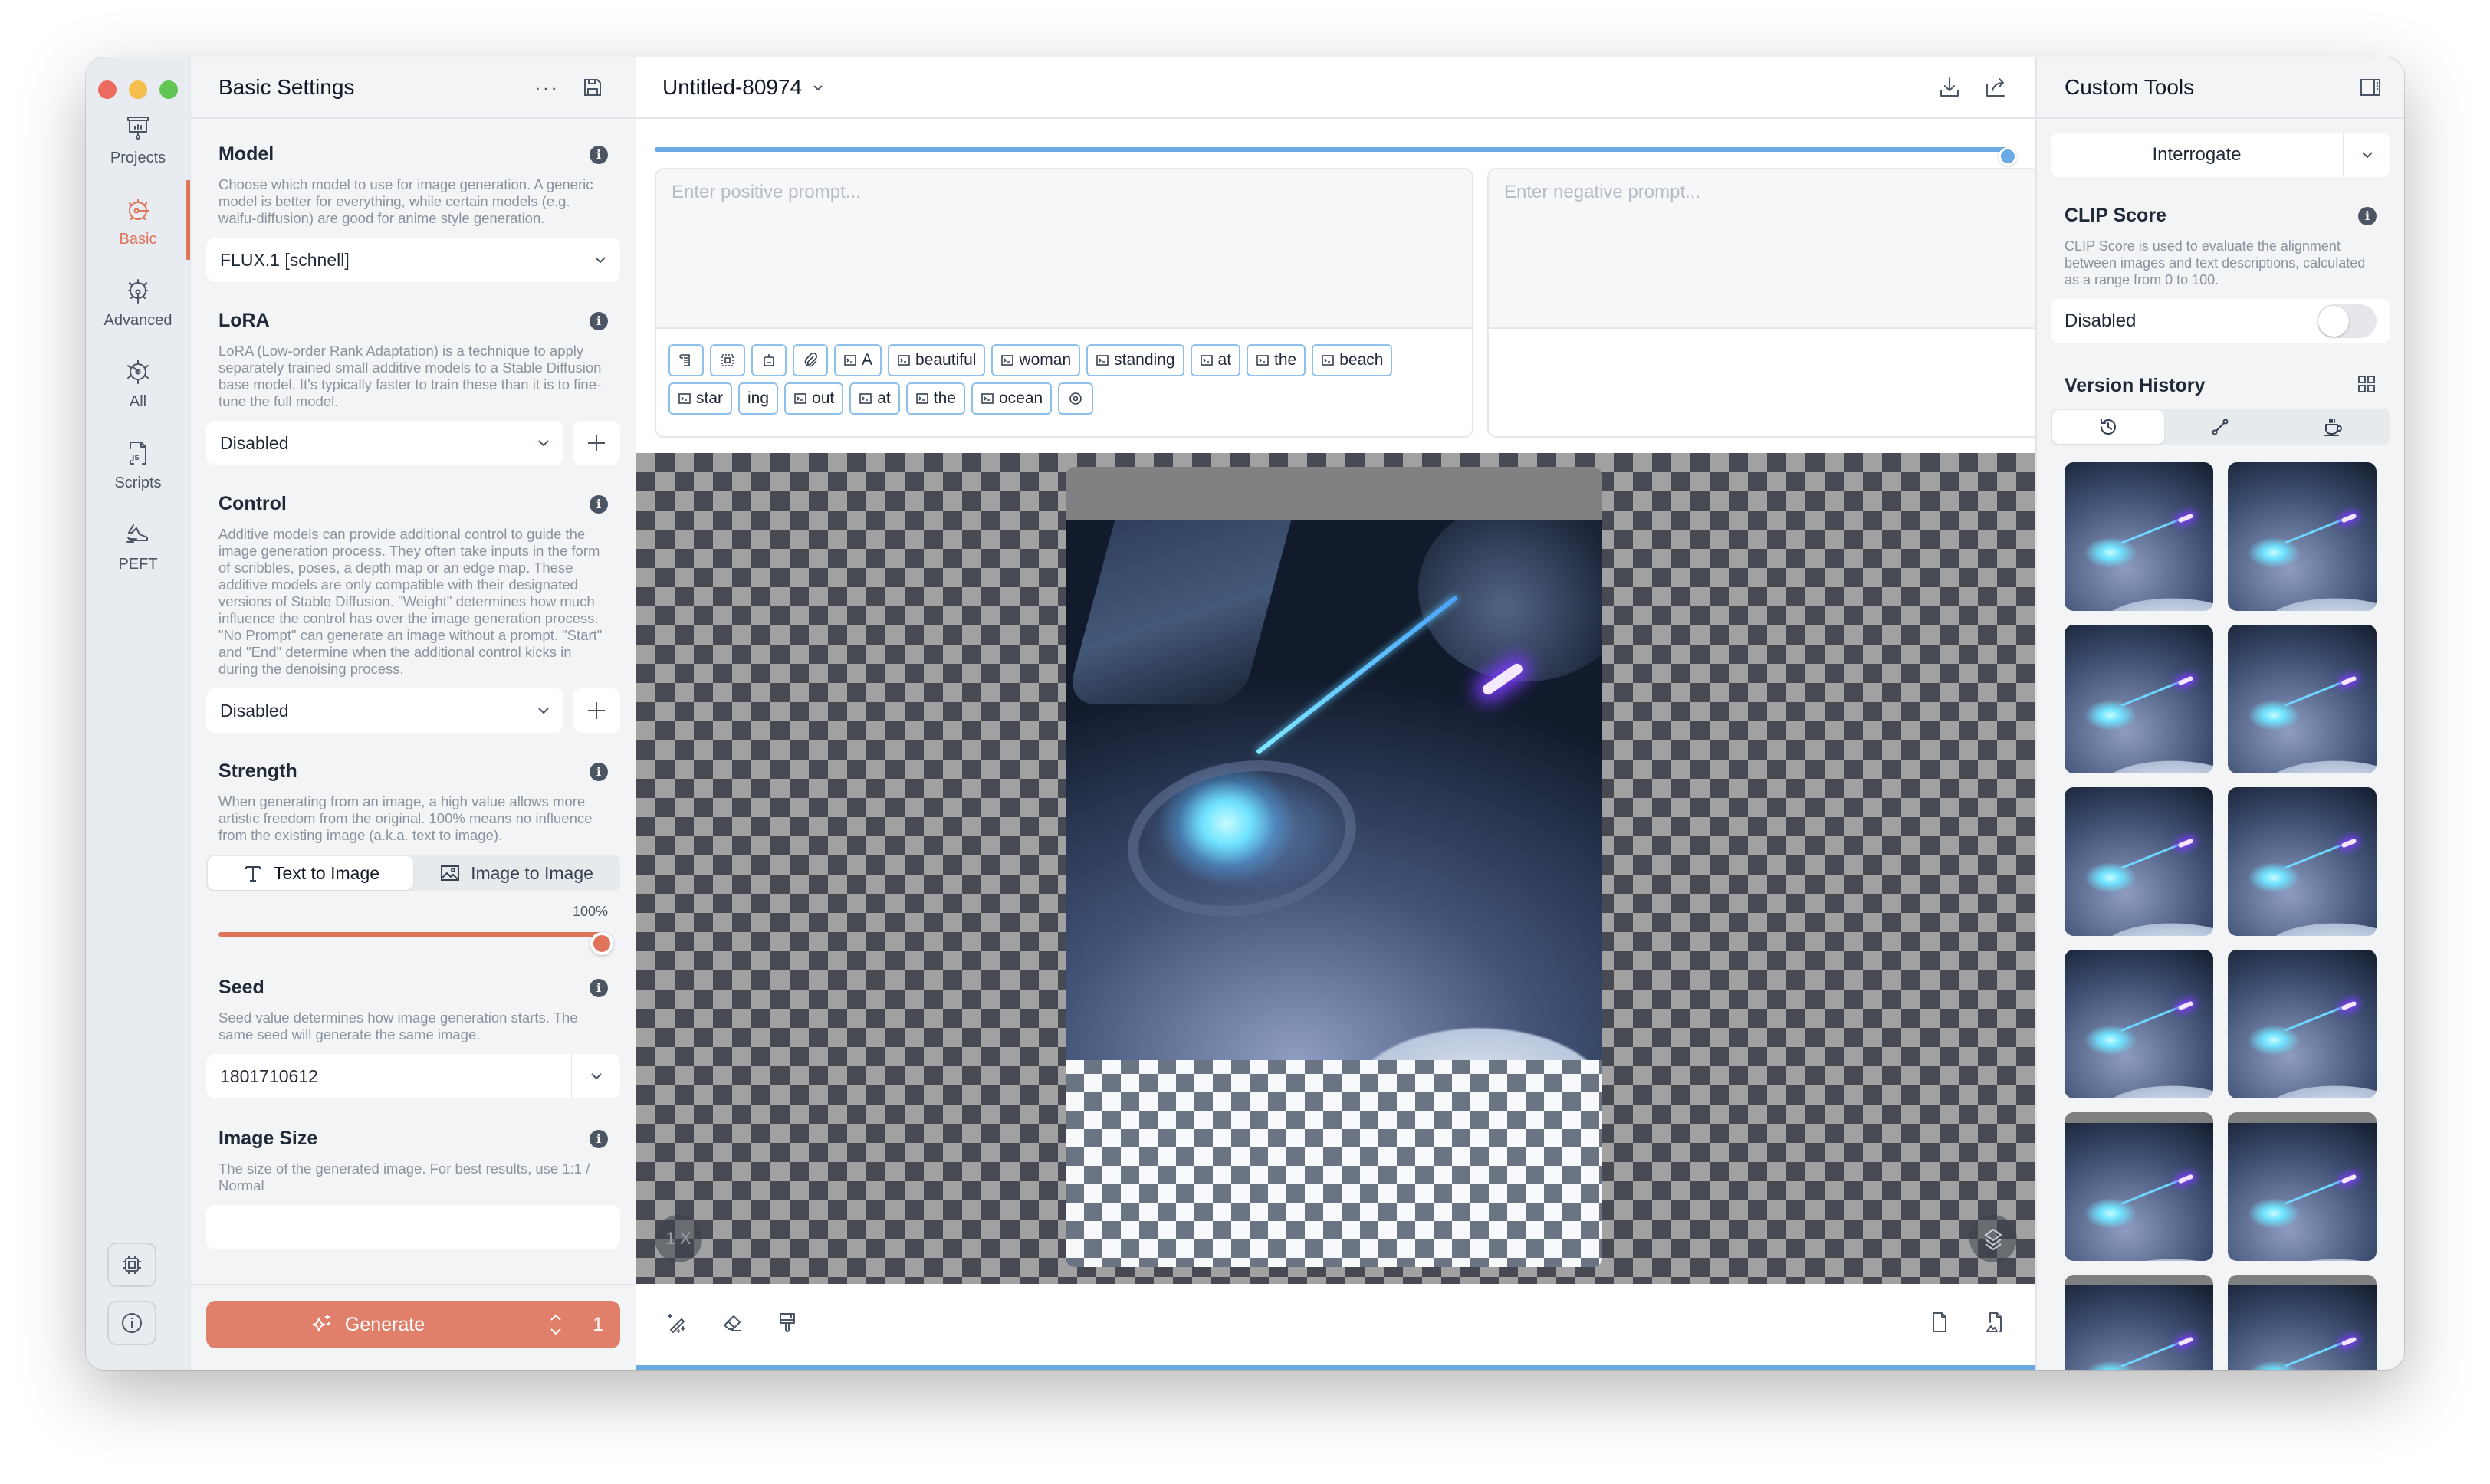 The width and height of the screenshot is (2490, 1484). Describe the element at coordinates (2347, 321) in the screenshot. I see `clip-score-toggle` at that location.